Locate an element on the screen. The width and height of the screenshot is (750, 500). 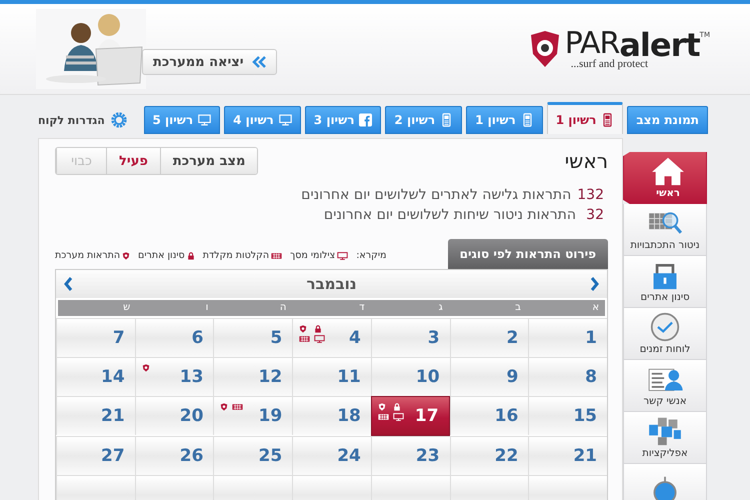
calendar-day: 13 is located at coordinates (174, 376).